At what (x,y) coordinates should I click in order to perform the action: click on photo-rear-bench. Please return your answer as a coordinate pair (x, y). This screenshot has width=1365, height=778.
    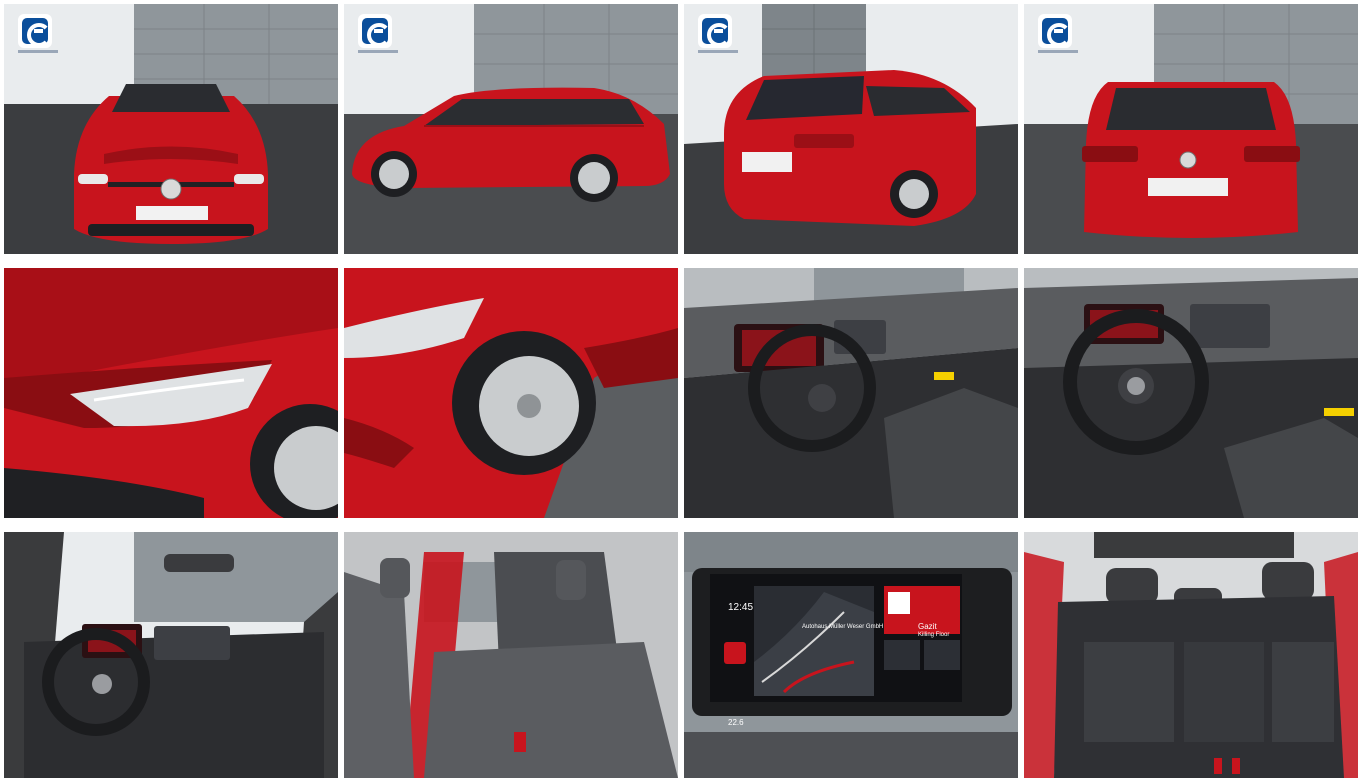
    Looking at the image, I should click on (1191, 655).